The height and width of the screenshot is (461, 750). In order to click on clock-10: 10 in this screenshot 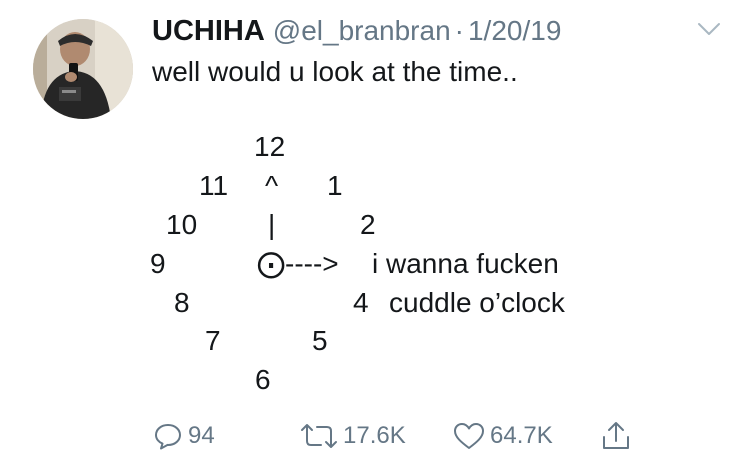, I will do `click(182, 224)`.